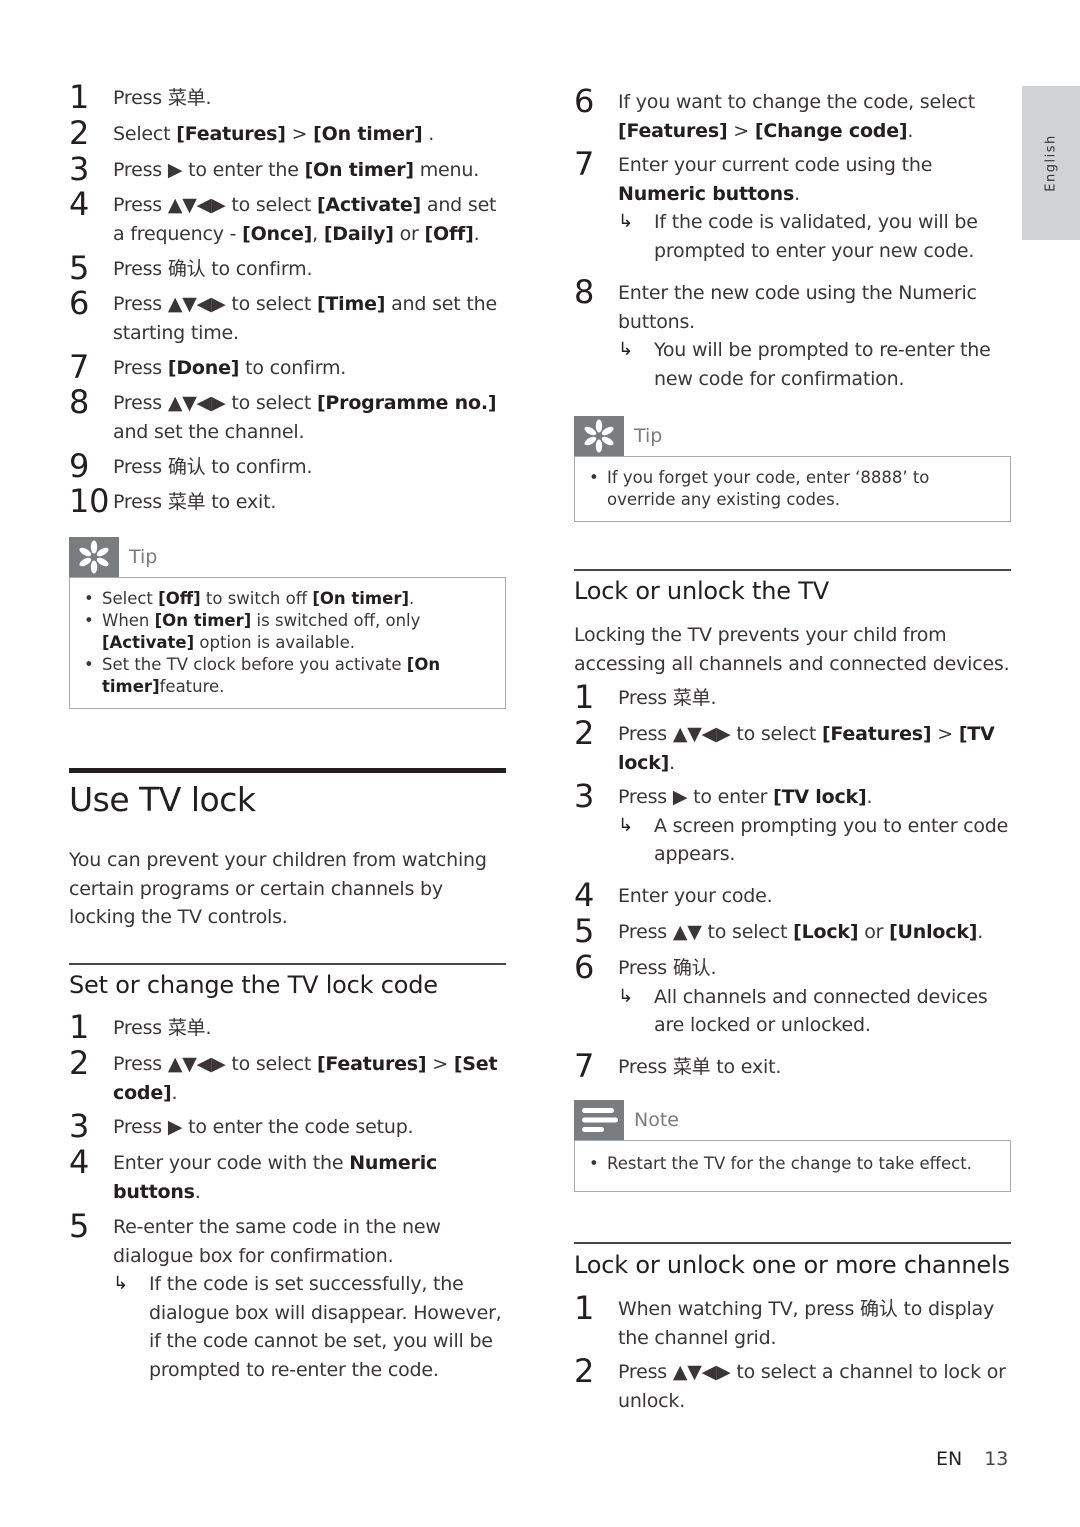 This screenshot has height=1527, width=1080. I want to click on step-text: Press [Done] to confirm., so click(230, 368).